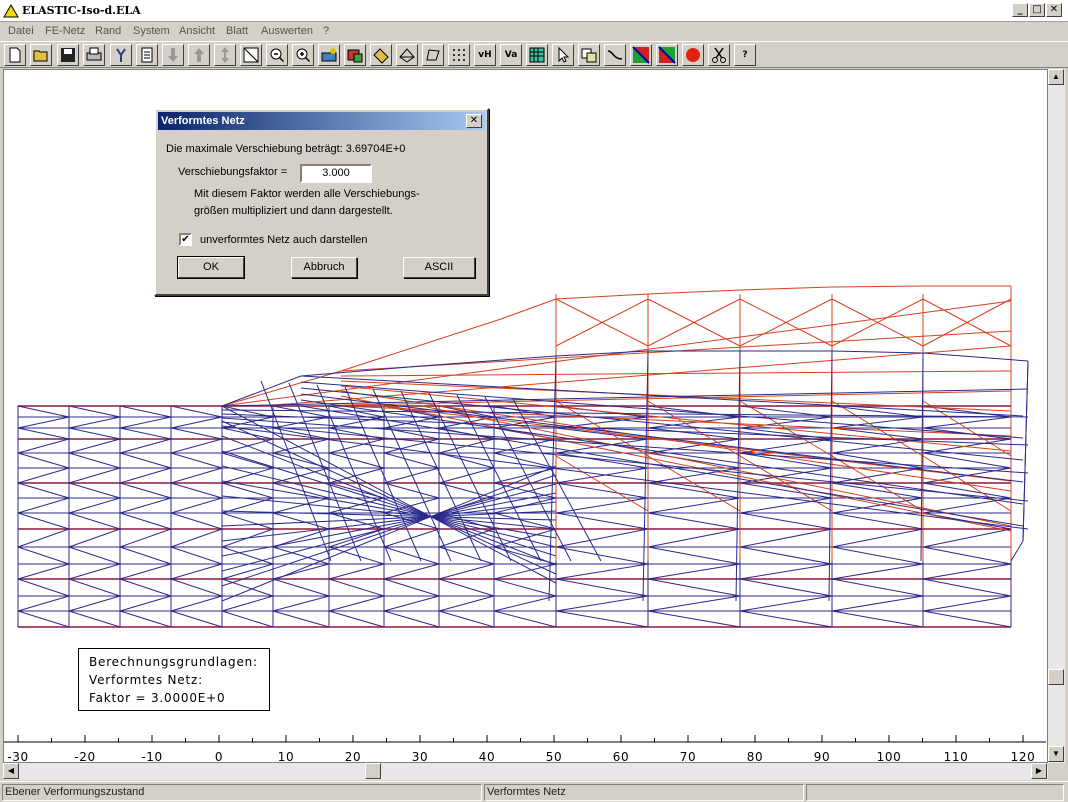 The height and width of the screenshot is (802, 1068). What do you see at coordinates (420, 756) in the screenshot?
I see `axis-tick-label: 30` at bounding box center [420, 756].